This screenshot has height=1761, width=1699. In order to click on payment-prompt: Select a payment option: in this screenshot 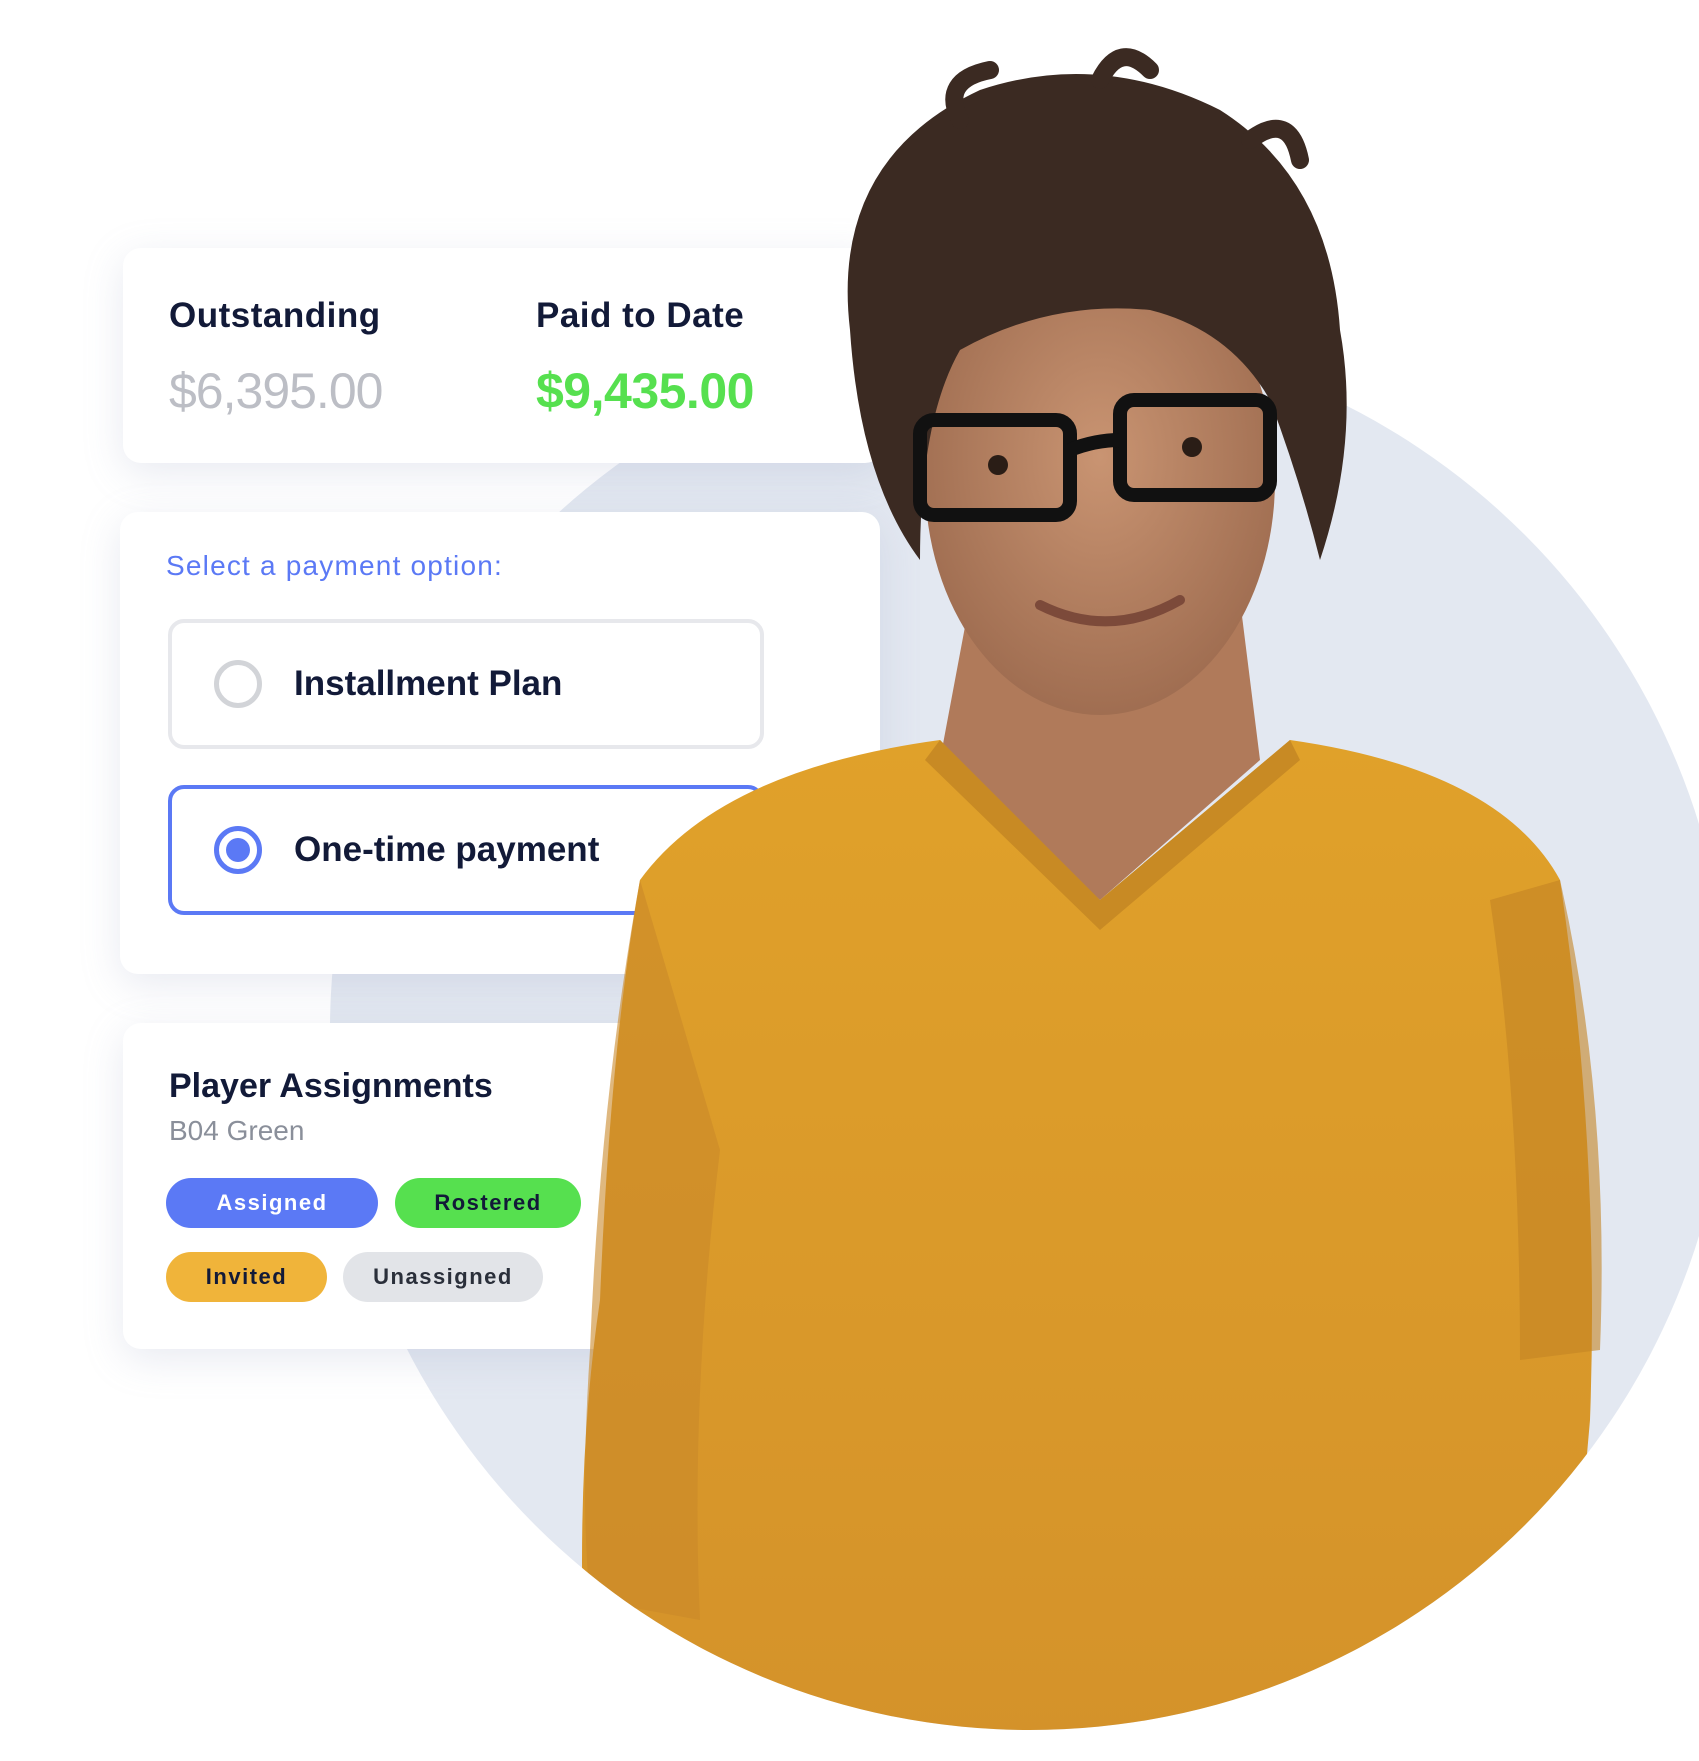, I will do `click(334, 565)`.